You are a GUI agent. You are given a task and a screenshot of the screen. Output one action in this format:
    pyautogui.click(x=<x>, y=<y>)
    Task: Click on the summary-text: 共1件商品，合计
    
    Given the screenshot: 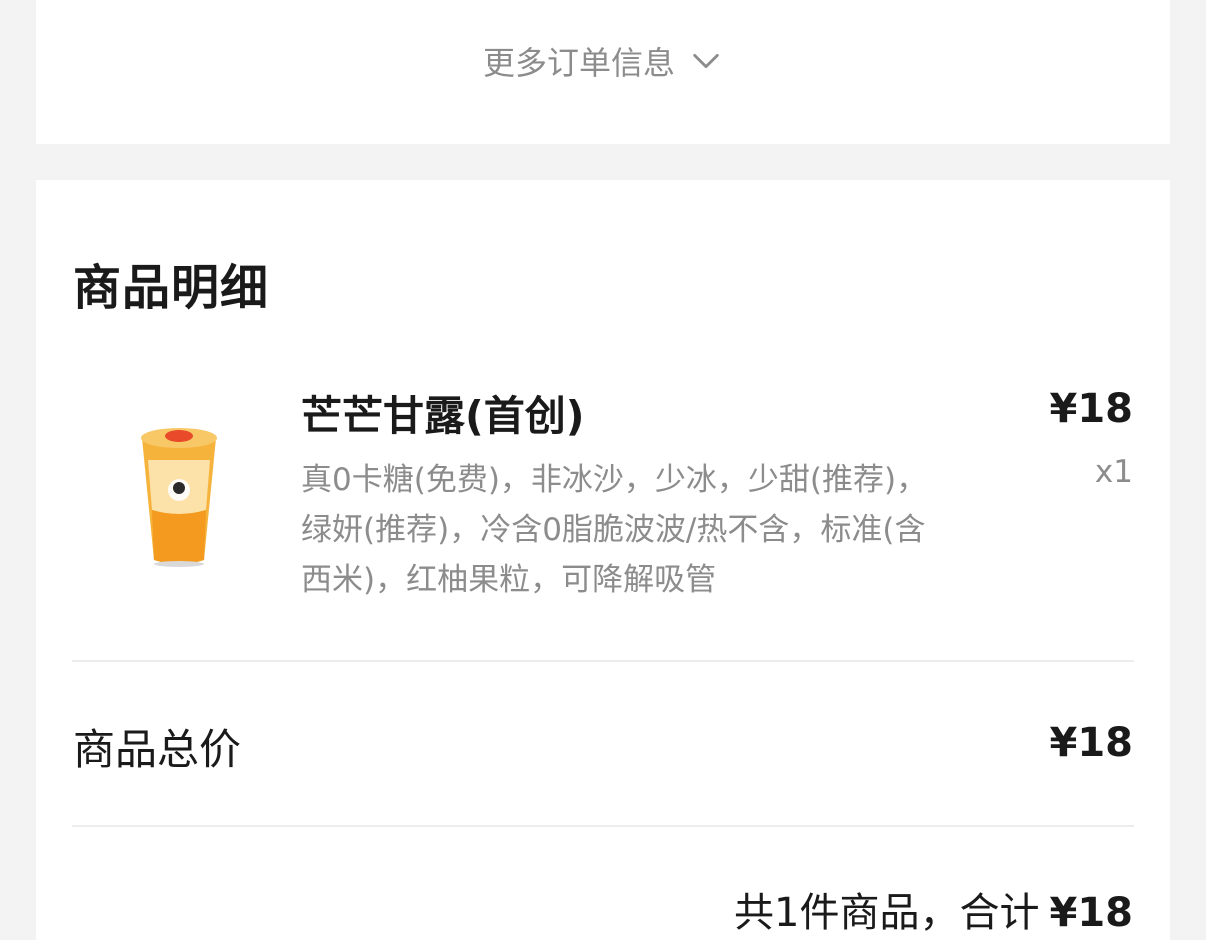 What is the action you would take?
    pyautogui.click(x=887, y=913)
    